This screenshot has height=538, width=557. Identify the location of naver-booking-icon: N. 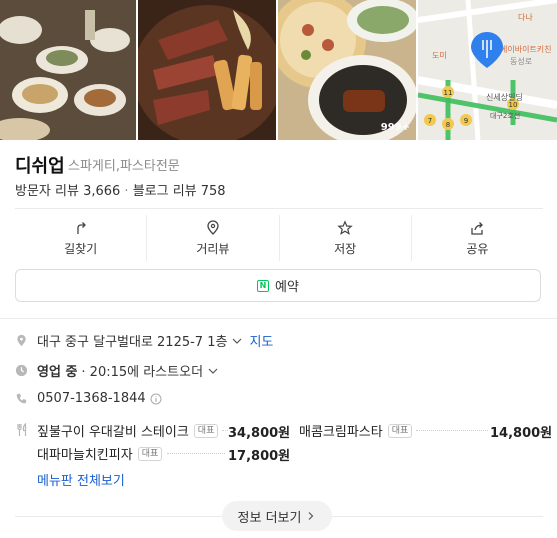
(263, 285).